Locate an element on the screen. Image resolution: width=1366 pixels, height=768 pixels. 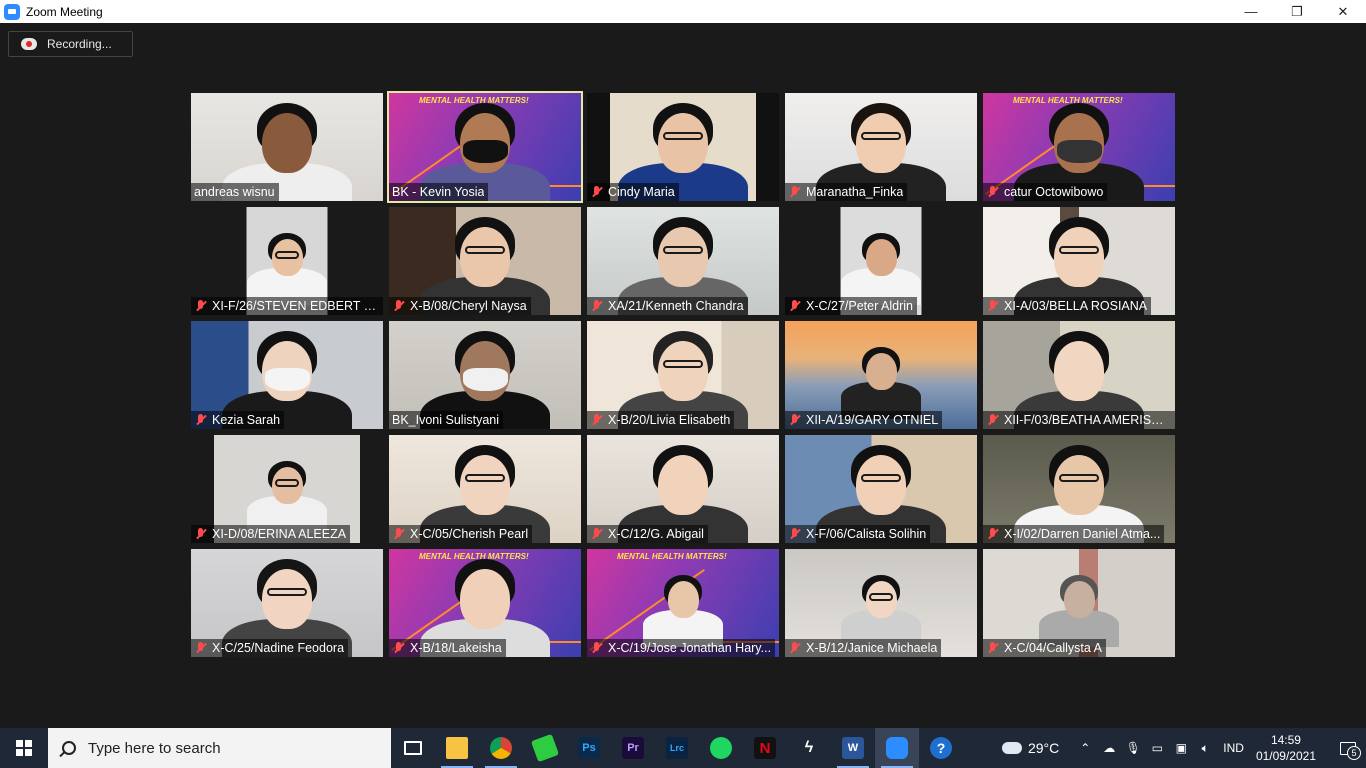
participant-tile: X-C/27/Peter Aldrin is located at coordinates (881, 261).